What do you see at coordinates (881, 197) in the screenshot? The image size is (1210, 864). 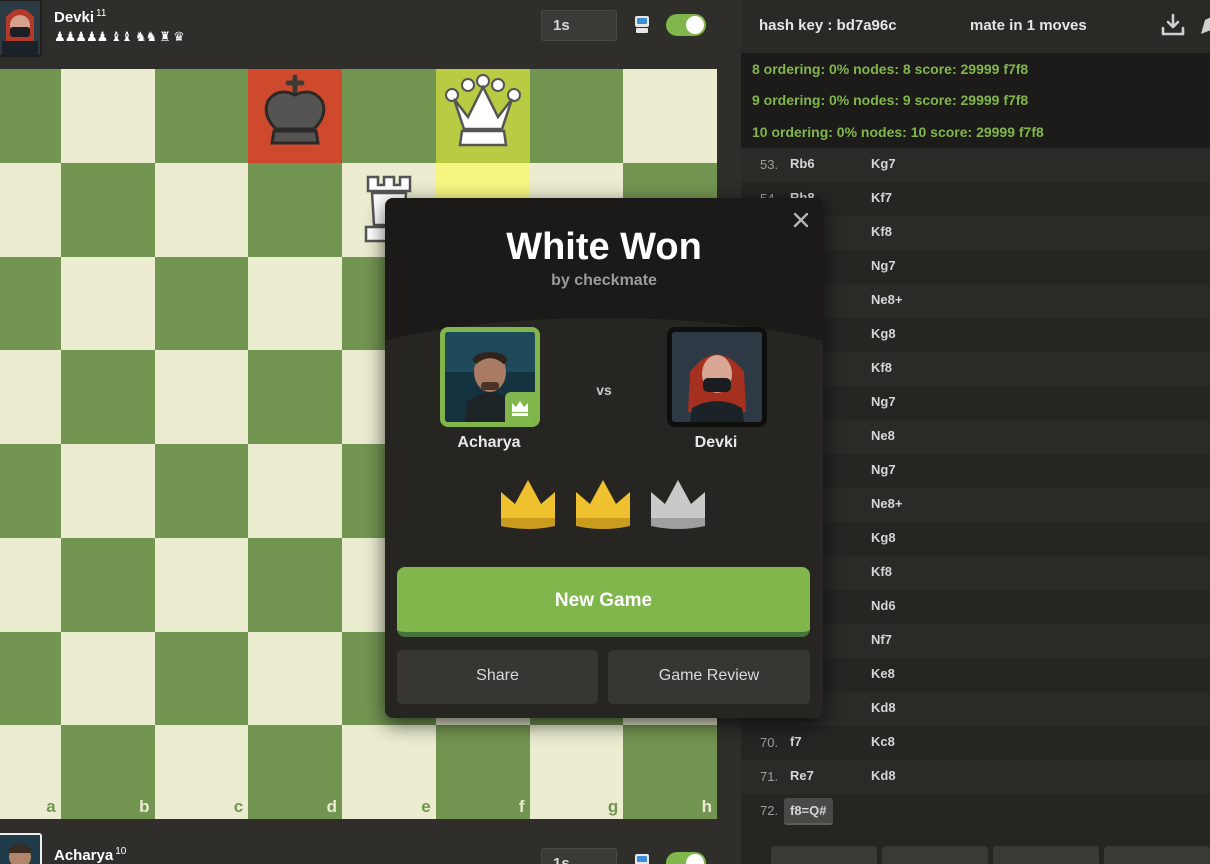 I see `black-move: Kf7` at bounding box center [881, 197].